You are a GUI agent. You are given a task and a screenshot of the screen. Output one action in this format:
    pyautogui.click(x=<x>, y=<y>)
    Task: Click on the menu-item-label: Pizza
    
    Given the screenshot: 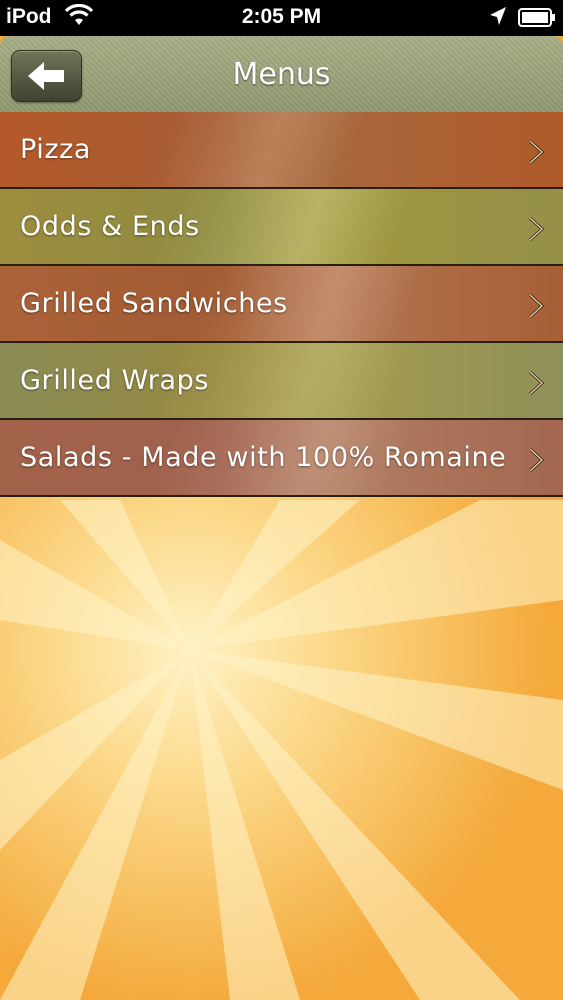 What is the action you would take?
    pyautogui.click(x=56, y=149)
    